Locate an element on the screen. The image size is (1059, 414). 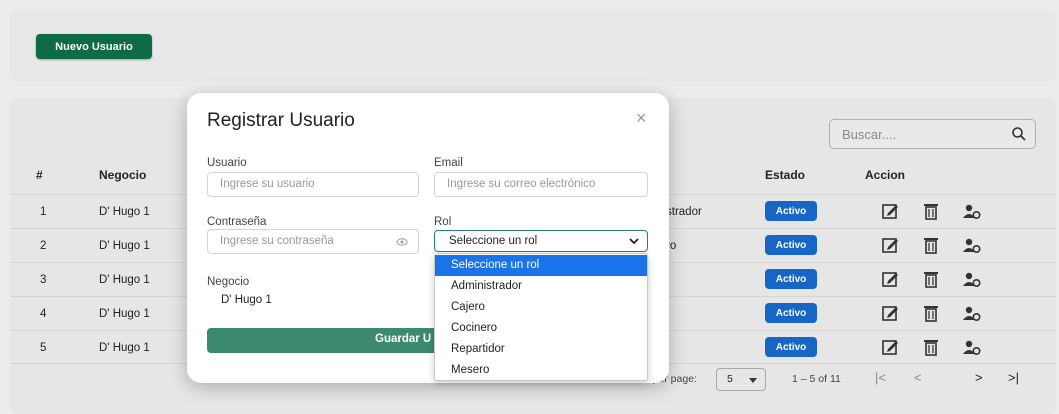
rol-option-placeholder: Seleccione un rol is located at coordinates (541, 265).